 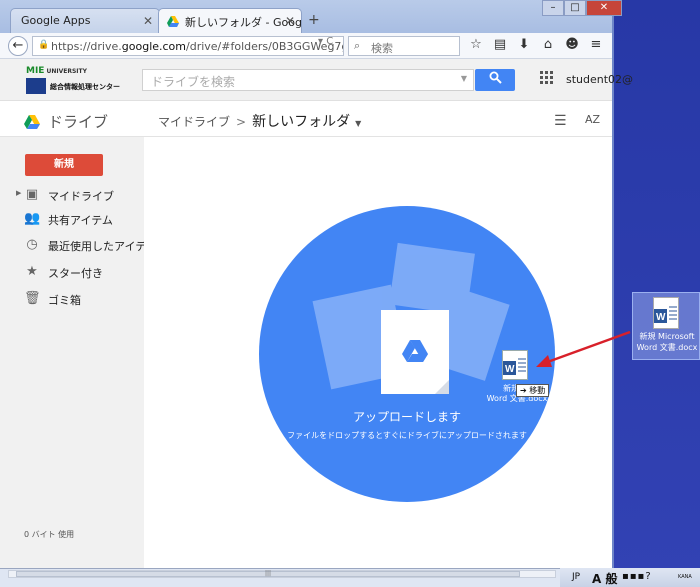 What do you see at coordinates (301, 122) in the screenshot?
I see `breadcrumb-current-folder: 新しいフォルダ` at bounding box center [301, 122].